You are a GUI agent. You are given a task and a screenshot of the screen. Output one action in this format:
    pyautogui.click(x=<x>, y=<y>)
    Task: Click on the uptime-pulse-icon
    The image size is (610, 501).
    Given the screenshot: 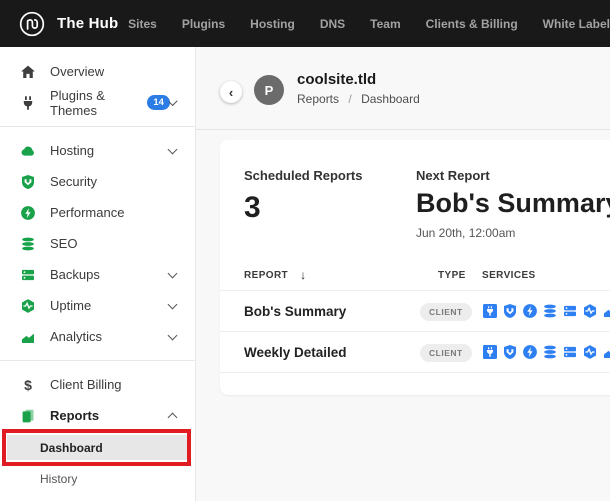 What is the action you would take?
    pyautogui.click(x=28, y=306)
    